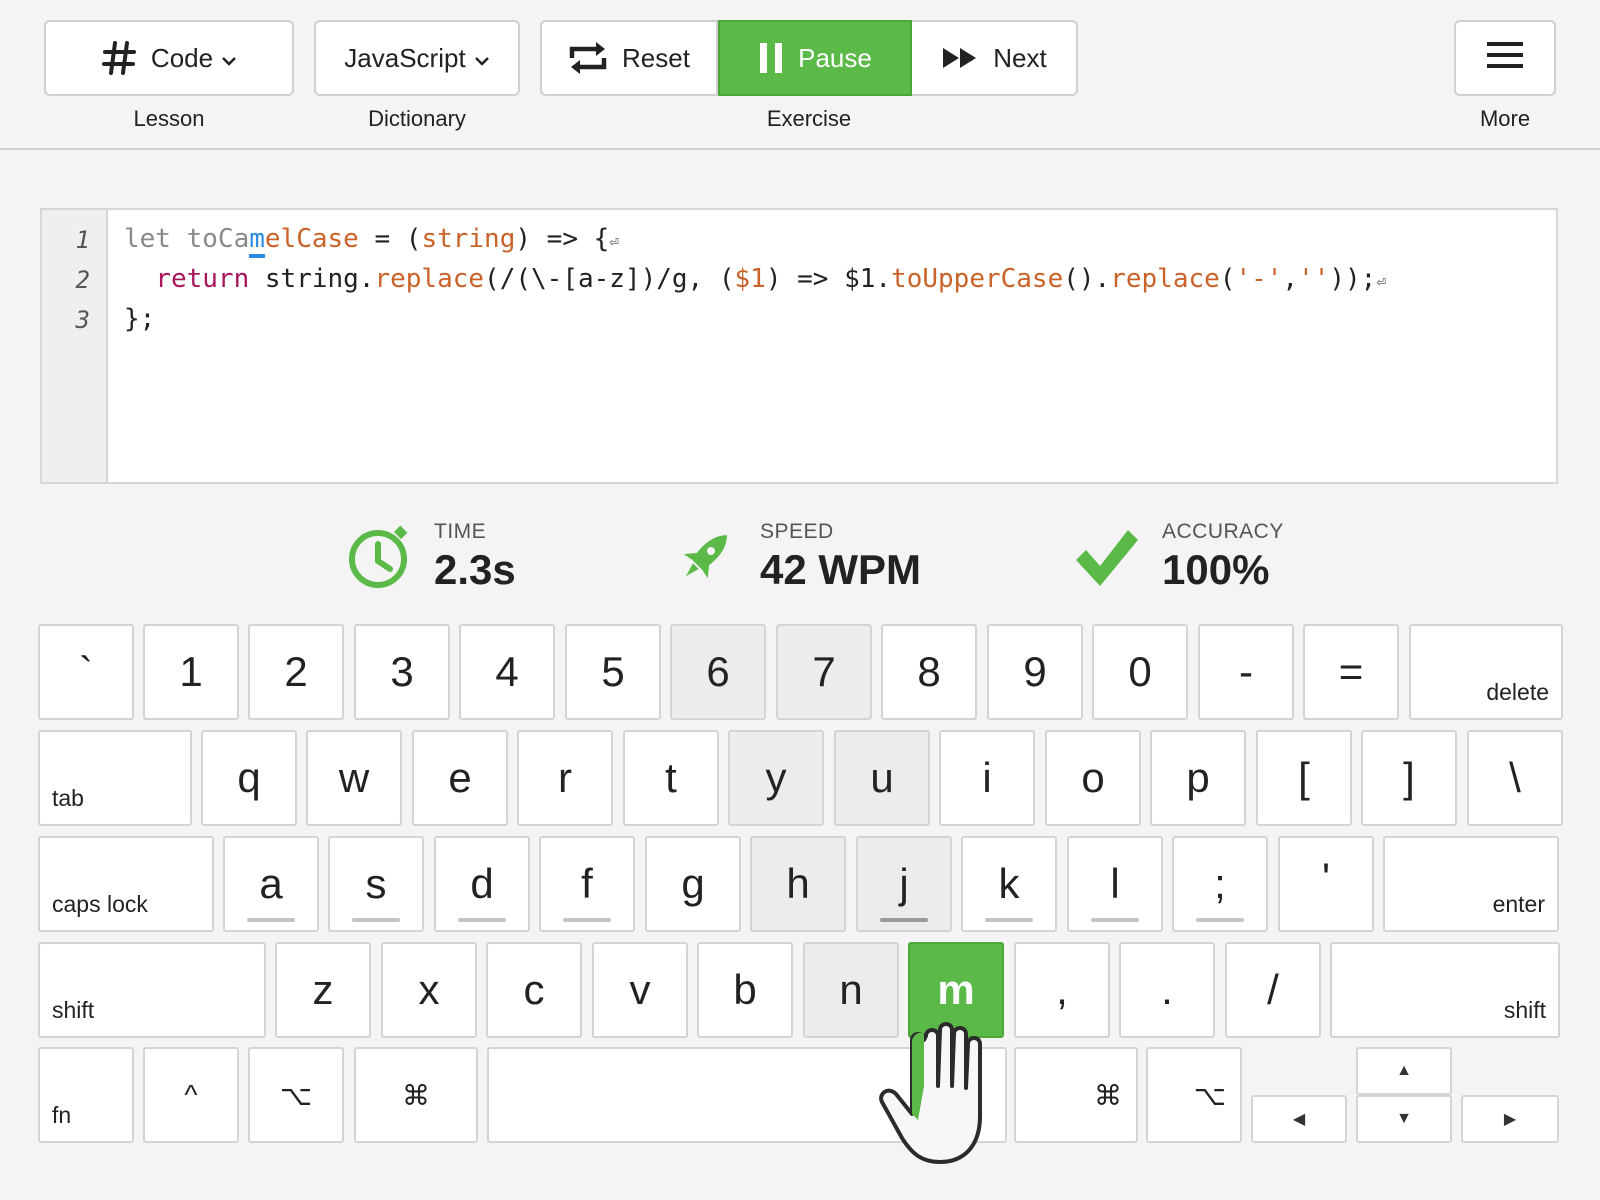 This screenshot has height=1200, width=1600. I want to click on code-token: ) => {, so click(562, 239).